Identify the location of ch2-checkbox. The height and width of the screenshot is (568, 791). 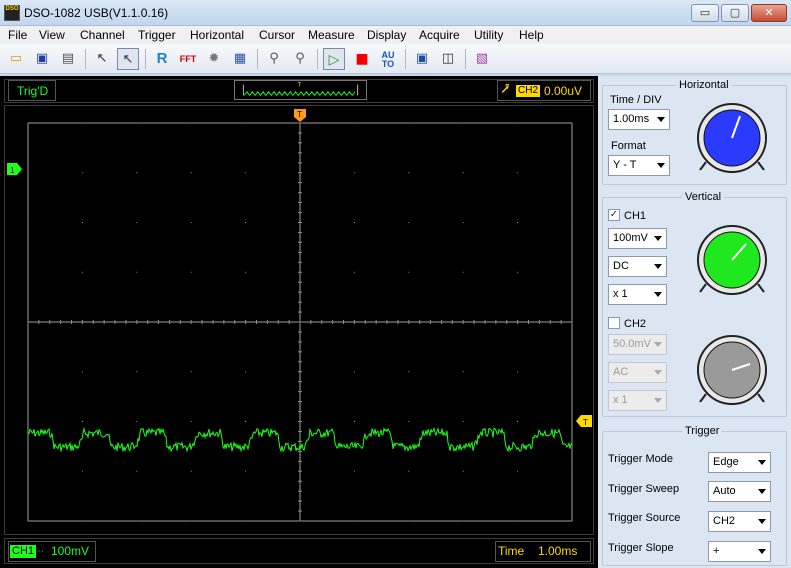
(614, 323).